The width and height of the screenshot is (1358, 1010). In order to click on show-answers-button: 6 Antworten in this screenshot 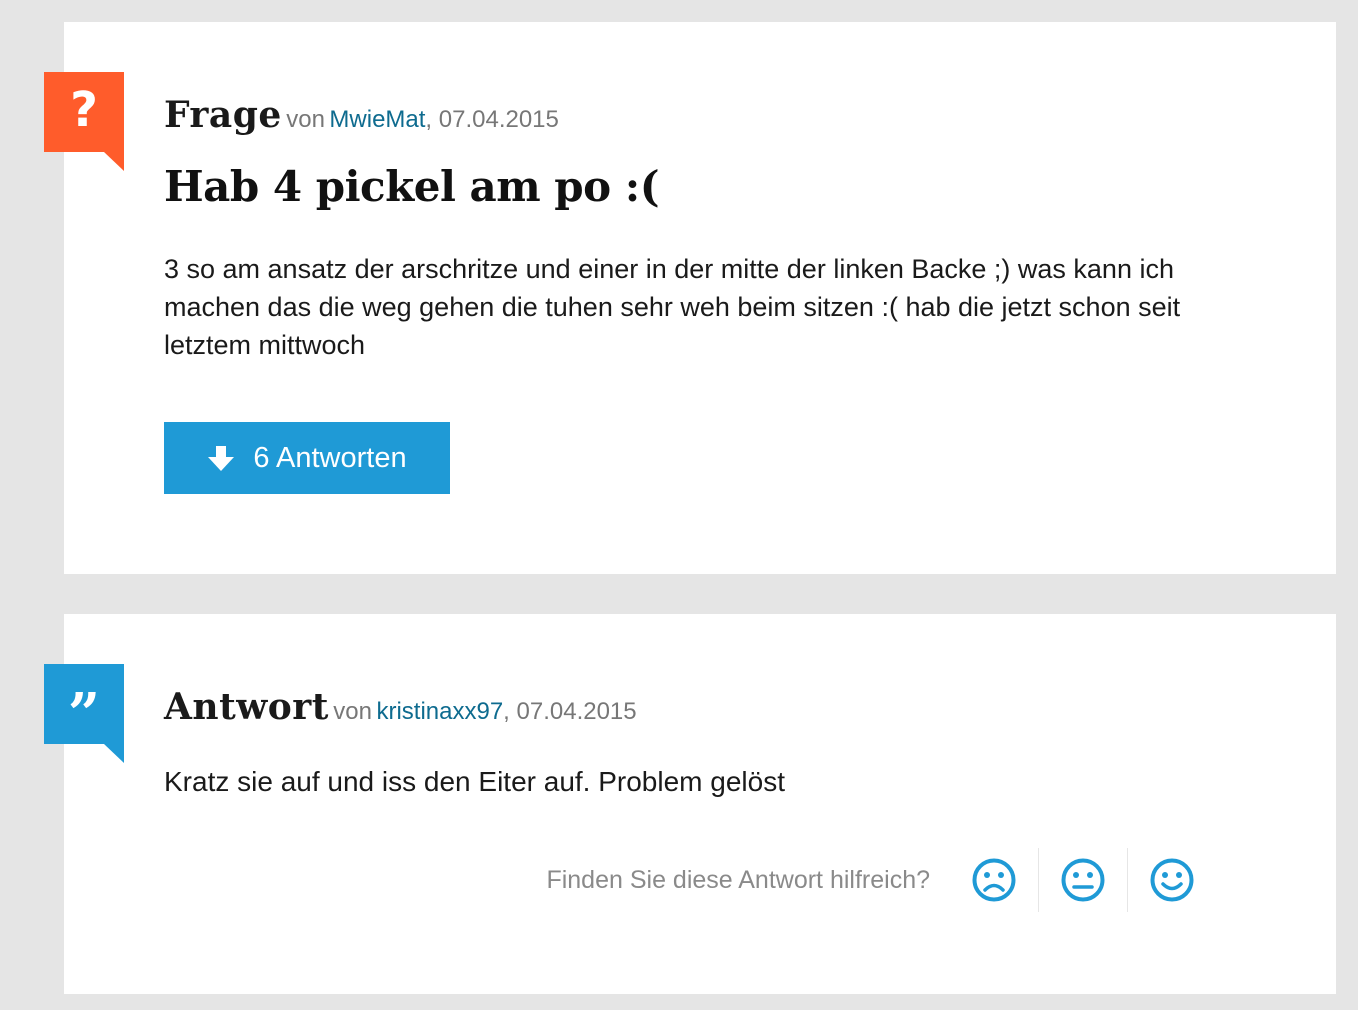, I will do `click(307, 458)`.